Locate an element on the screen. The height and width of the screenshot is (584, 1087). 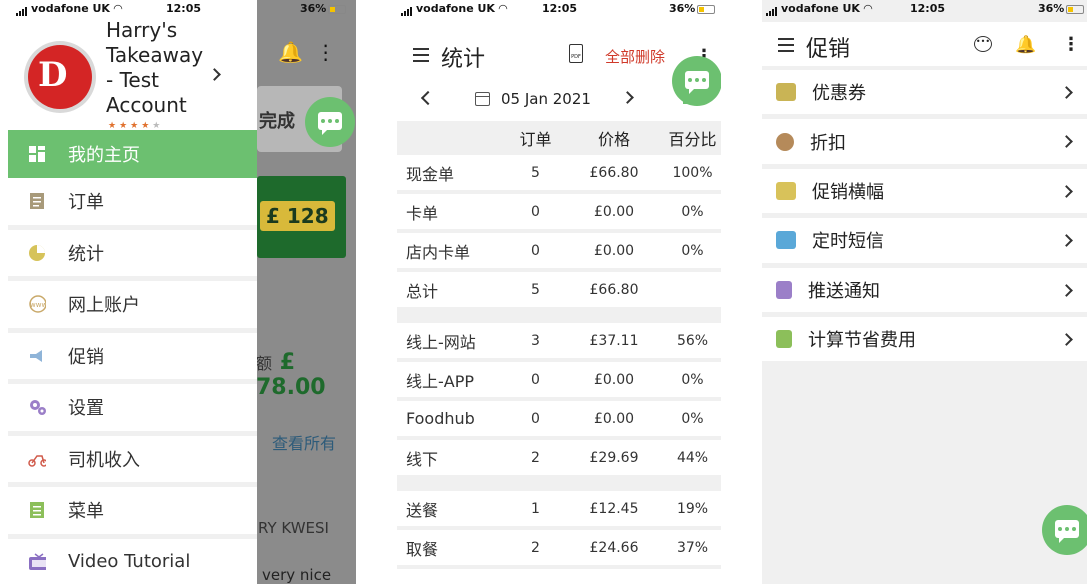
menu-item-label: 网上账户 is located at coordinates (104, 306).